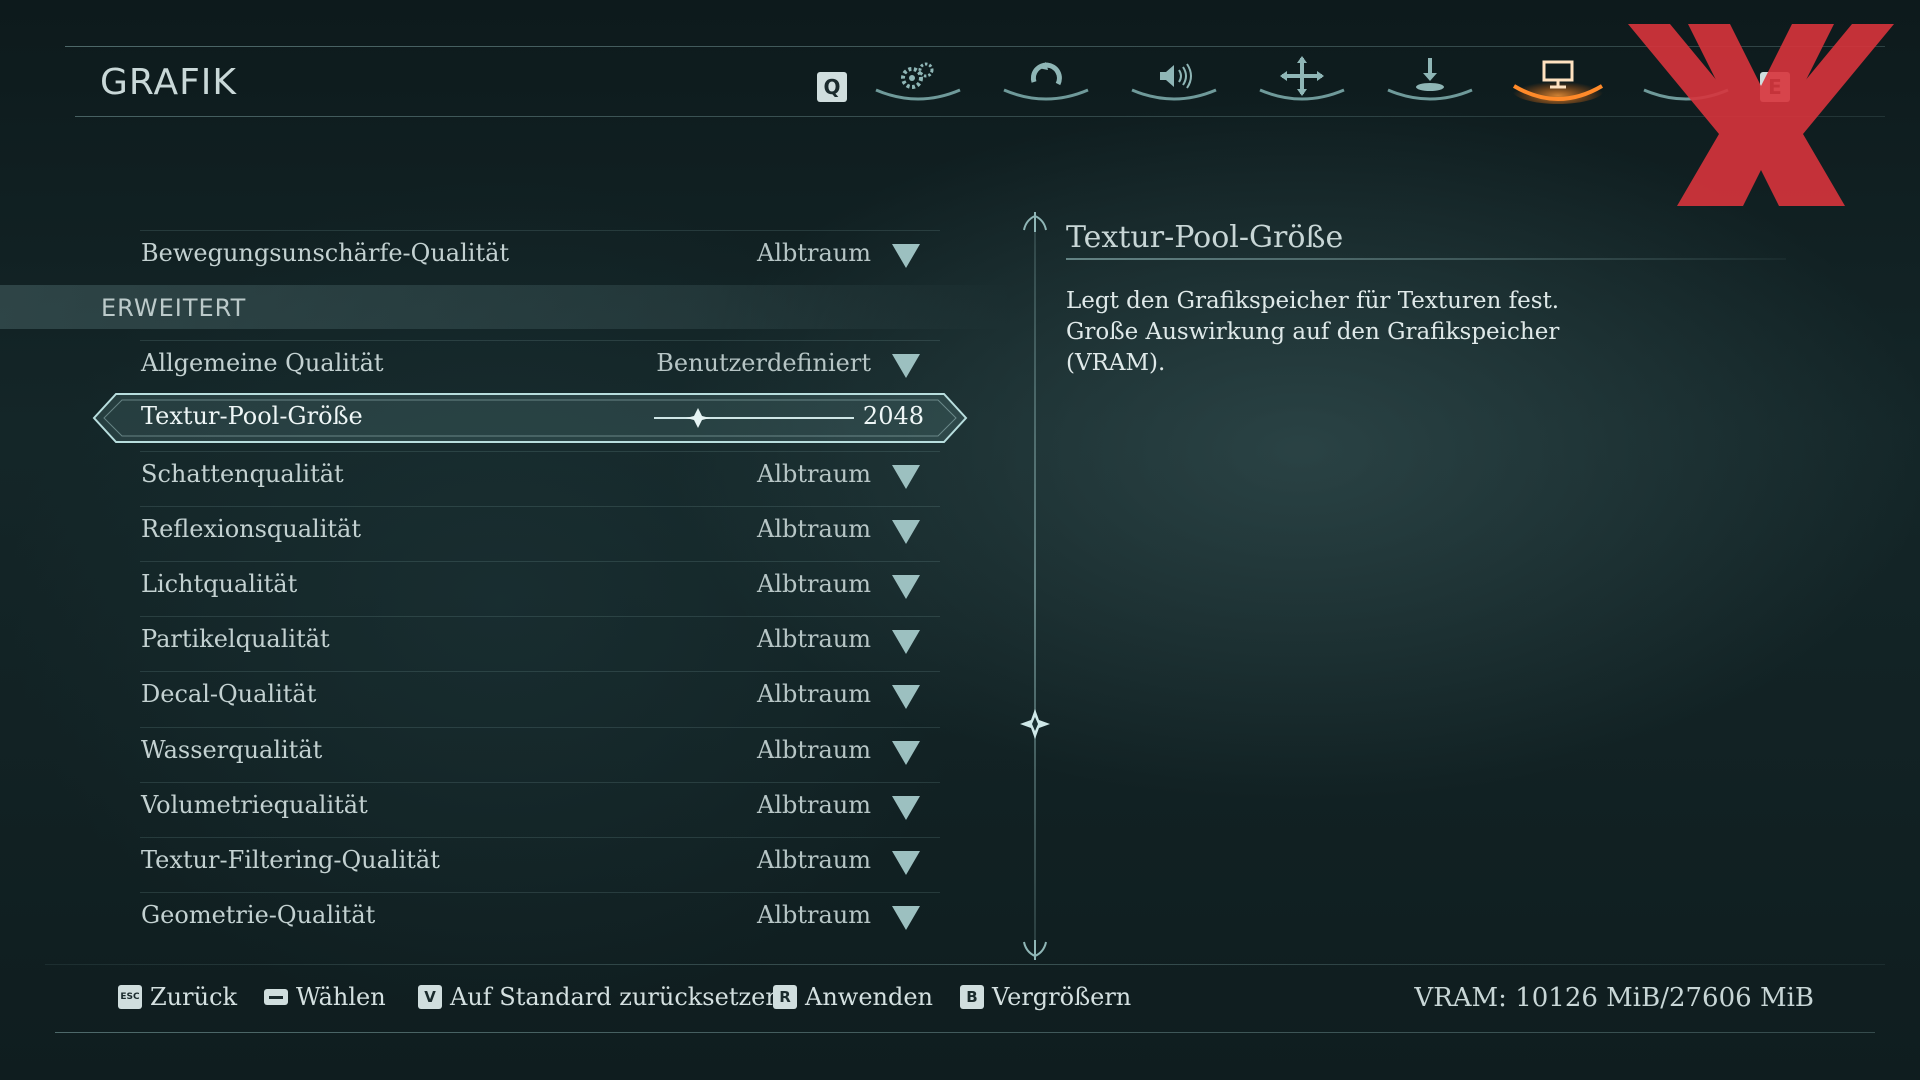 The image size is (1920, 1080). Describe the element at coordinates (754, 418) in the screenshot. I see `texture-pool-slider` at that location.